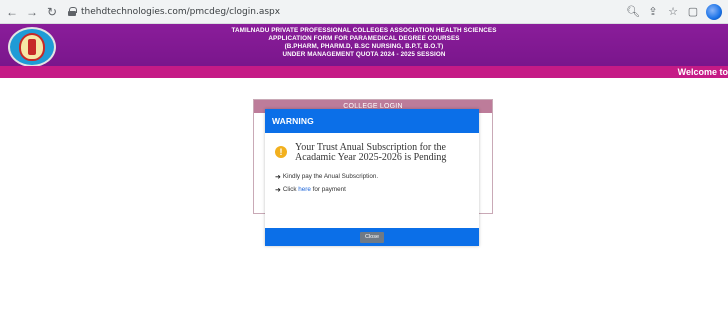 The width and height of the screenshot is (728, 327). Describe the element at coordinates (330, 176) in the screenshot. I see `instruction-pay-text: Kindly pay the Anual Subscription.` at that location.